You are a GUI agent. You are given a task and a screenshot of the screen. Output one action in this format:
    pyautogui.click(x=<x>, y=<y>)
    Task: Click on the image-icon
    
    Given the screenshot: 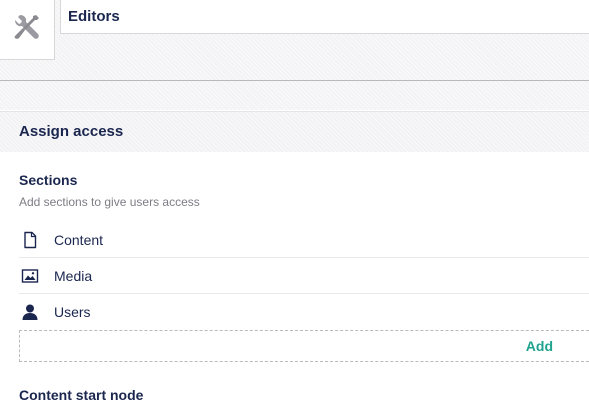 What is the action you would take?
    pyautogui.click(x=34, y=276)
    